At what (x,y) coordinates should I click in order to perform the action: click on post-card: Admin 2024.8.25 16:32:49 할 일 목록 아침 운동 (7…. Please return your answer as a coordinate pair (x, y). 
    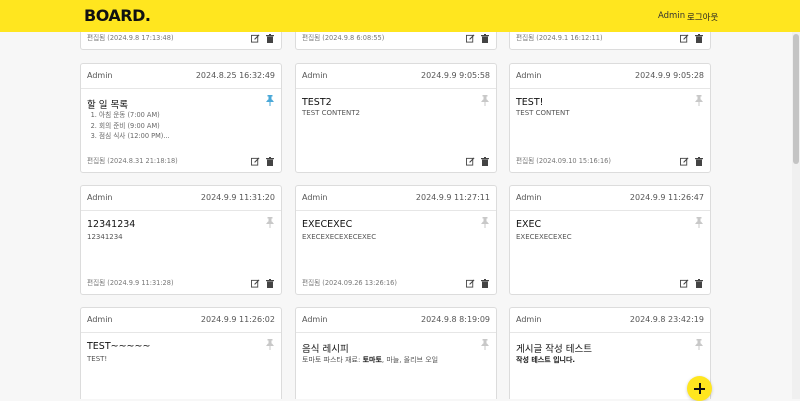
    Looking at the image, I should click on (181, 118).